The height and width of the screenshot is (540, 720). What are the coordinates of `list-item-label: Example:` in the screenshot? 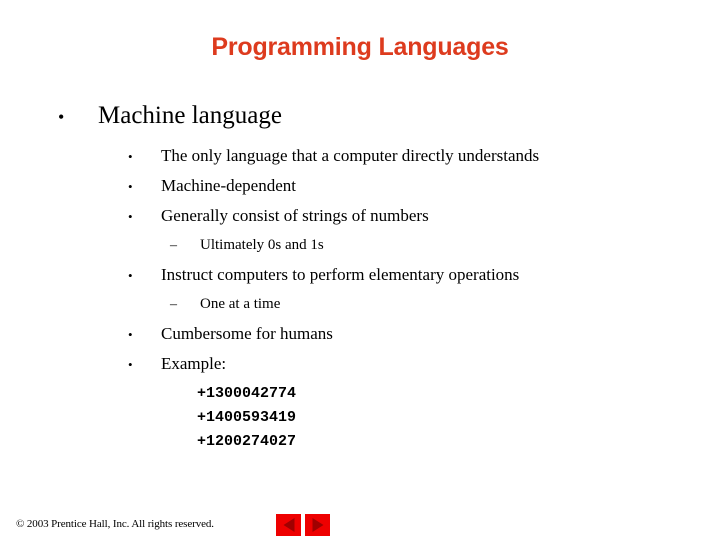 It's located at (194, 363).